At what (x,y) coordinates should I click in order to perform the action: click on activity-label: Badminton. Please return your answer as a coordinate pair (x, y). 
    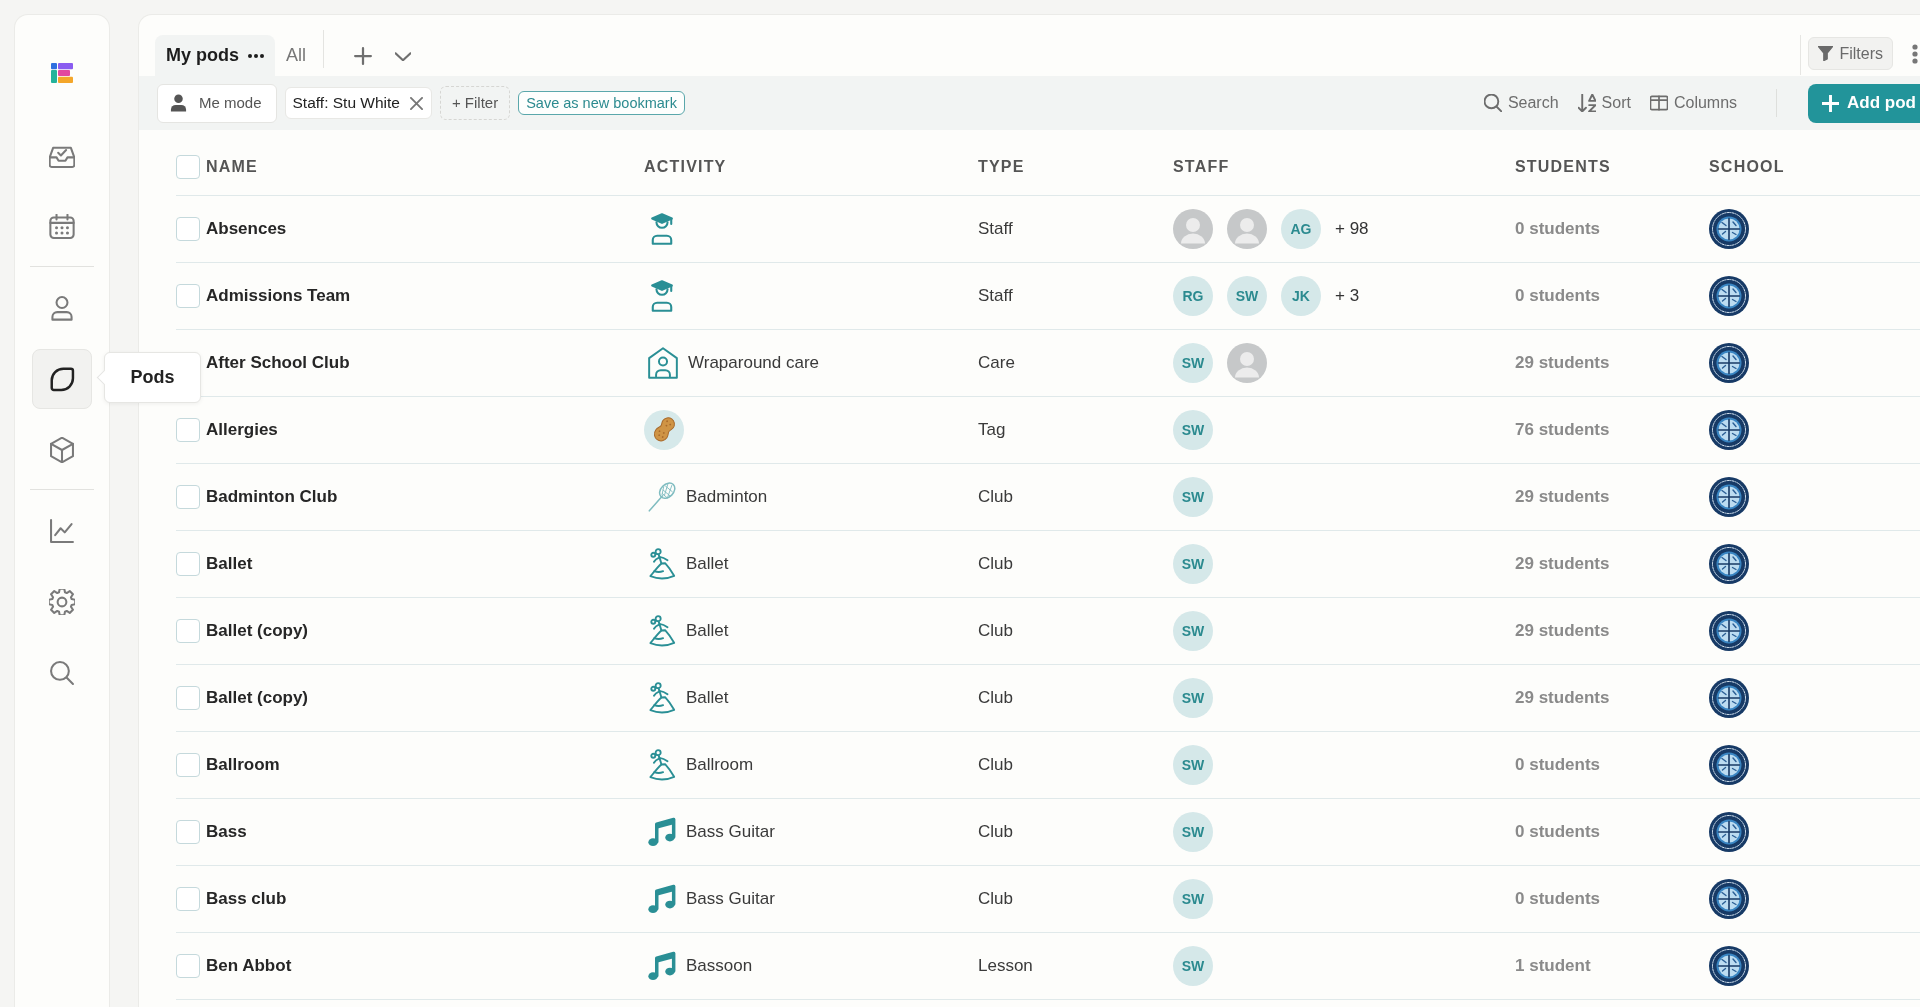
    Looking at the image, I should click on (727, 497).